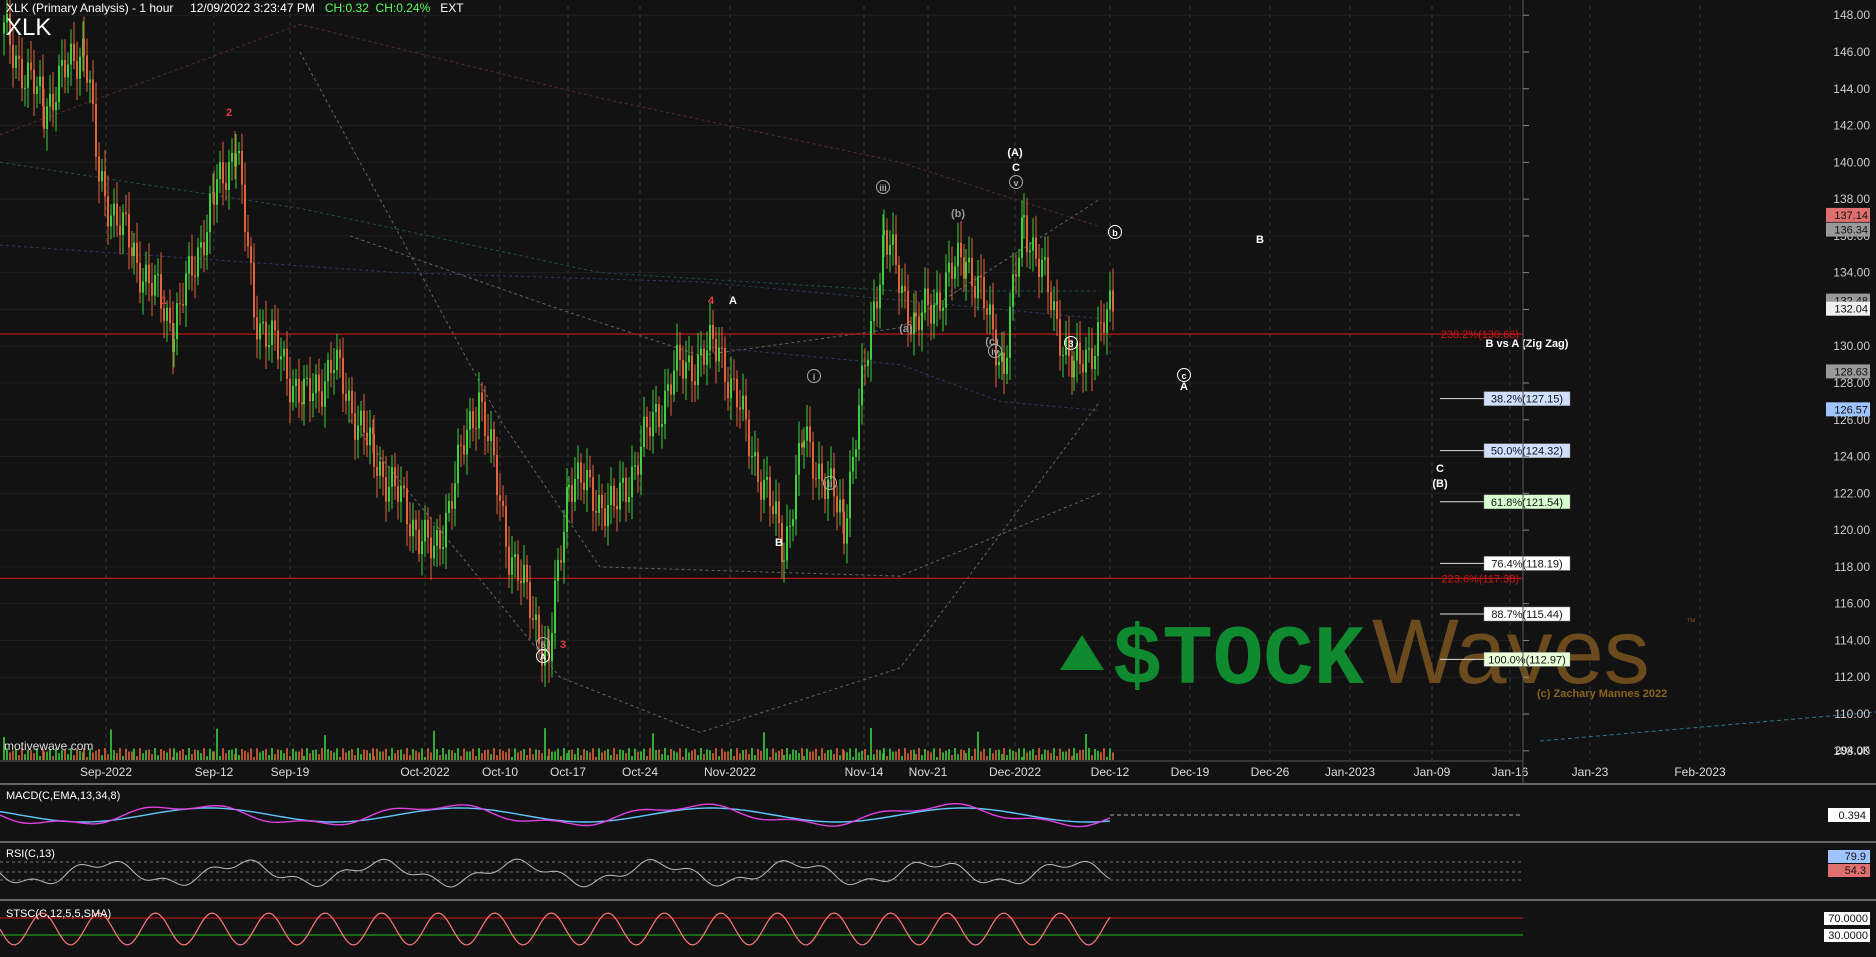  Describe the element at coordinates (550, 226) in the screenshot. I see `moving-average-line` at that location.